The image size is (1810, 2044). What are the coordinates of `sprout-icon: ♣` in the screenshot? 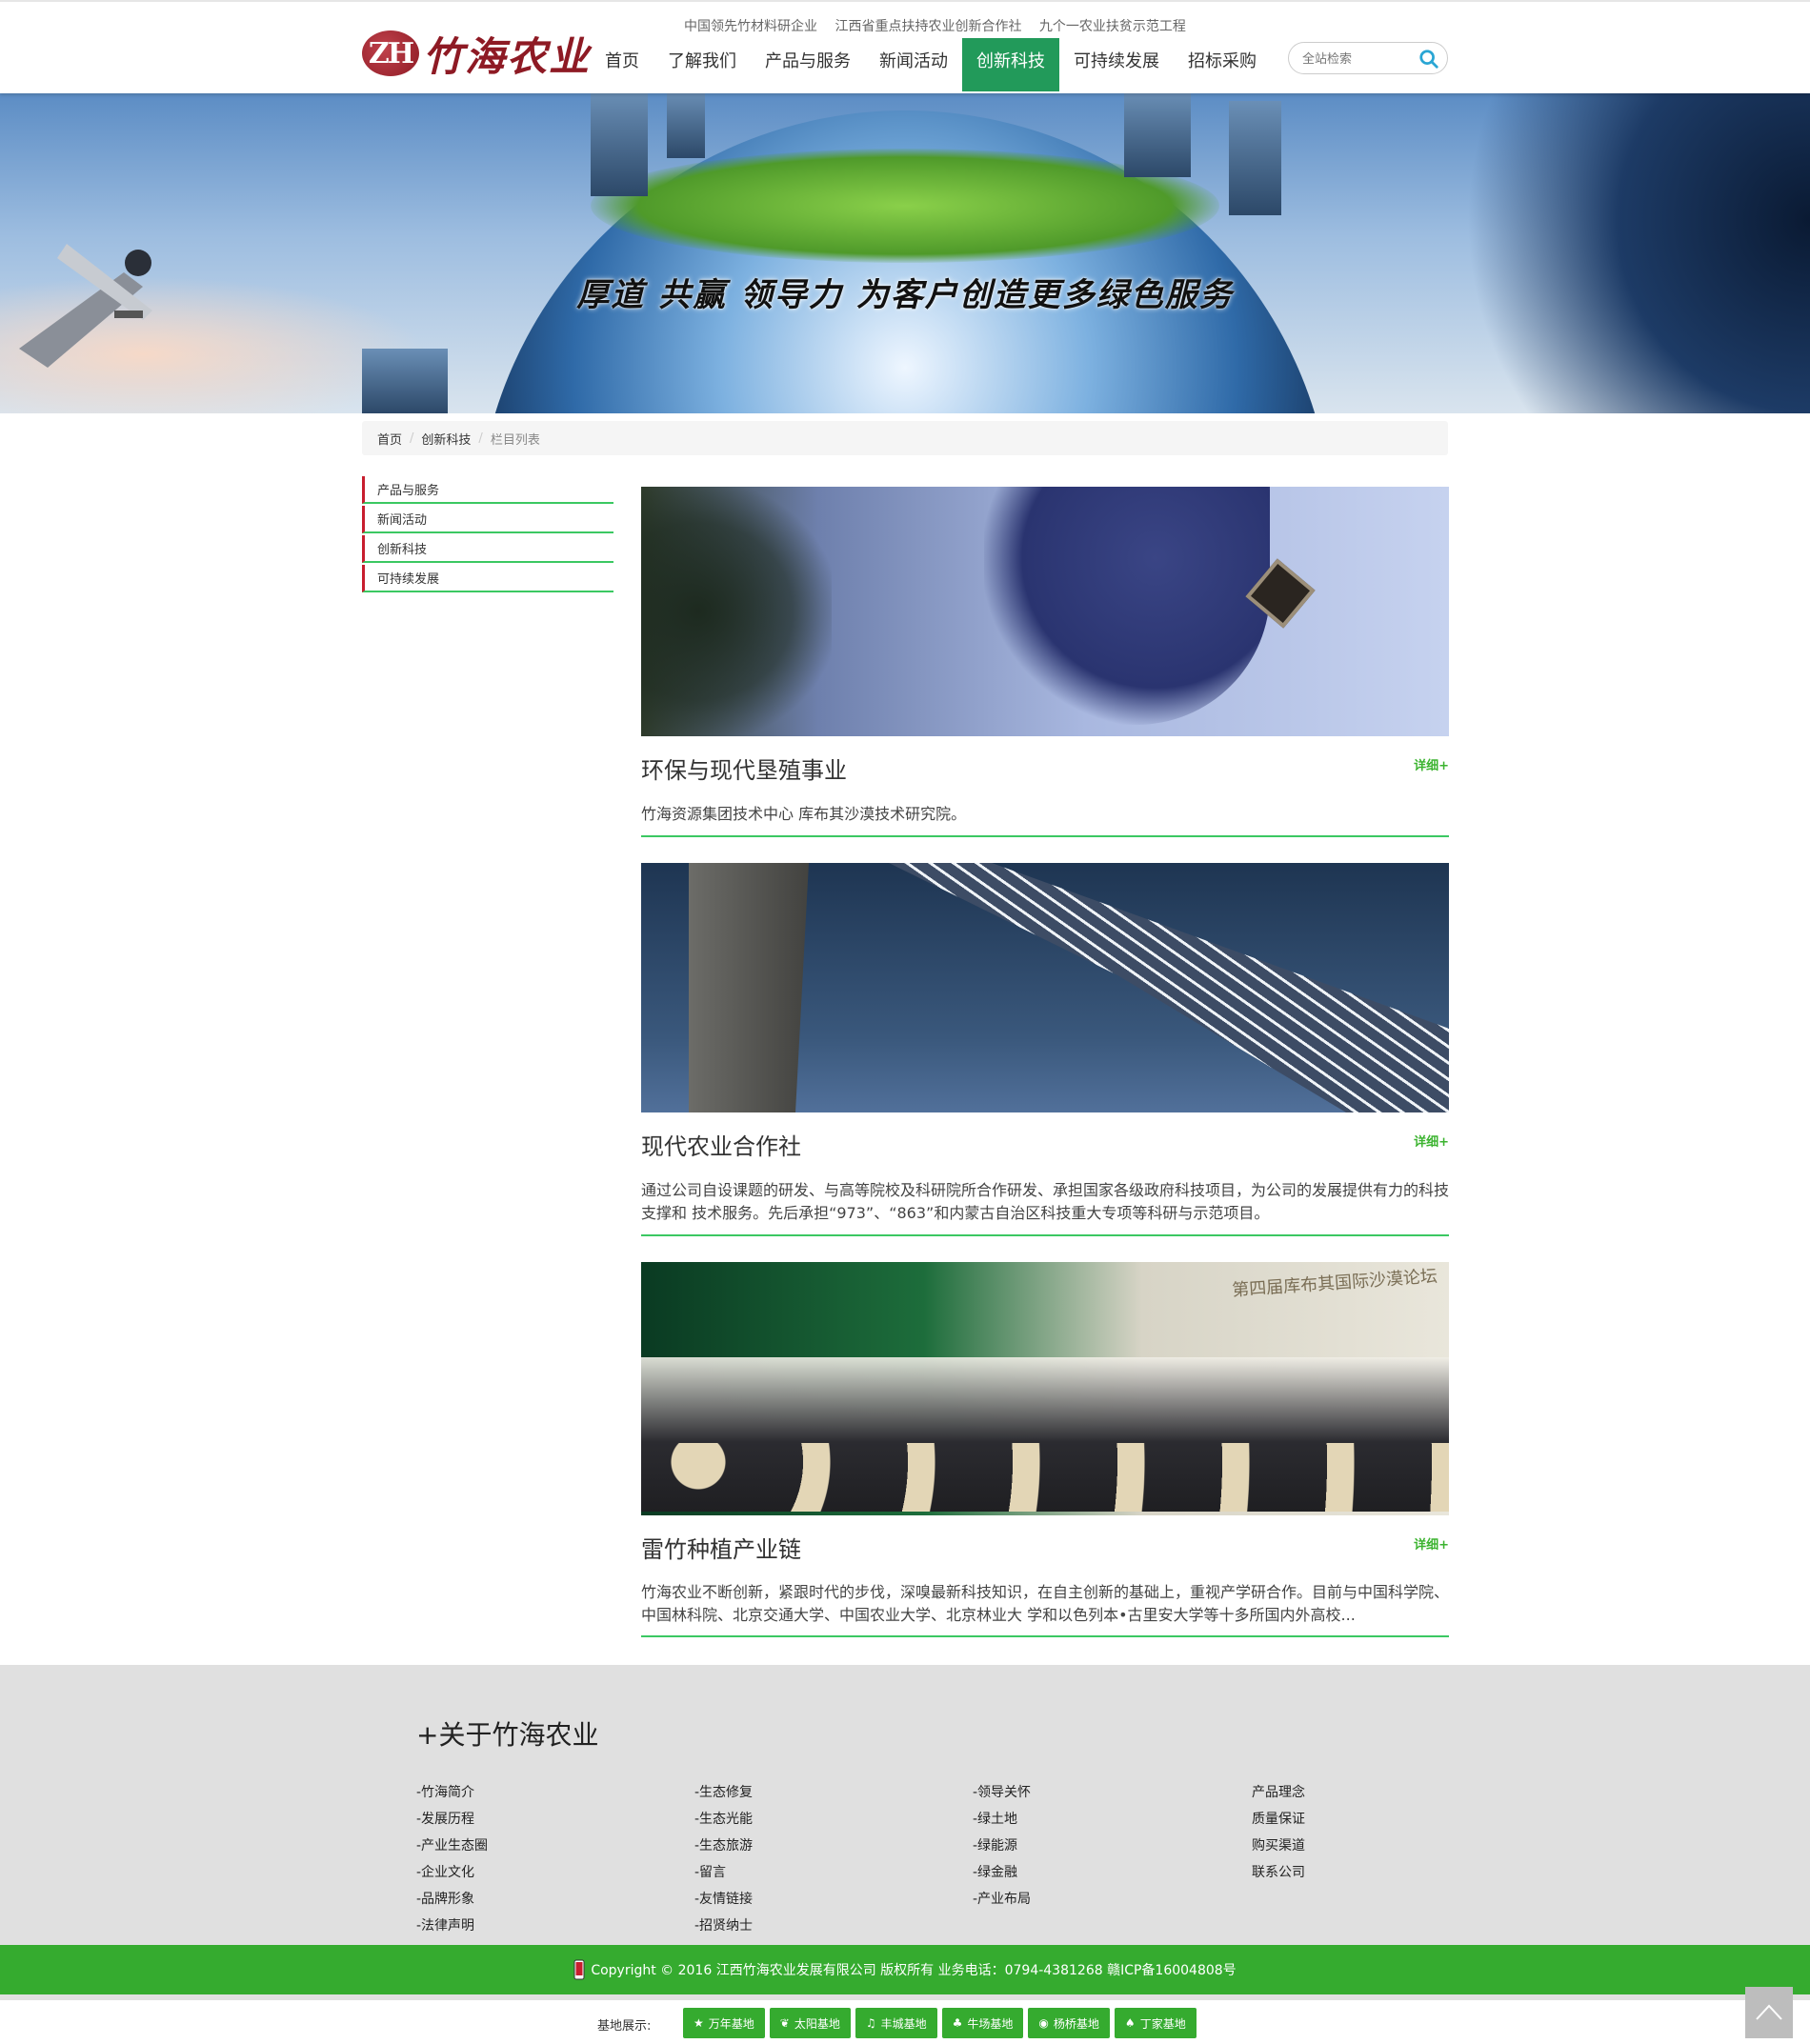 It's located at (957, 2023).